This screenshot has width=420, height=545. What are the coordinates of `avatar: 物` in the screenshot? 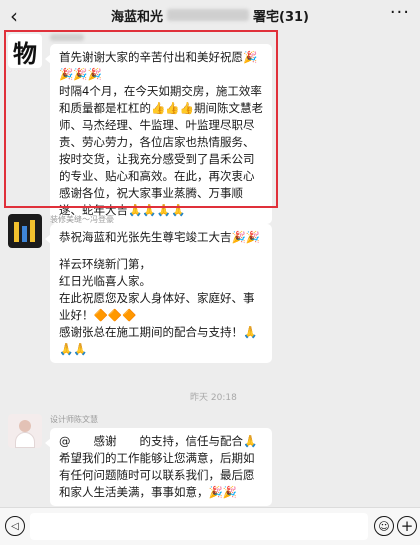 It's located at (25, 51).